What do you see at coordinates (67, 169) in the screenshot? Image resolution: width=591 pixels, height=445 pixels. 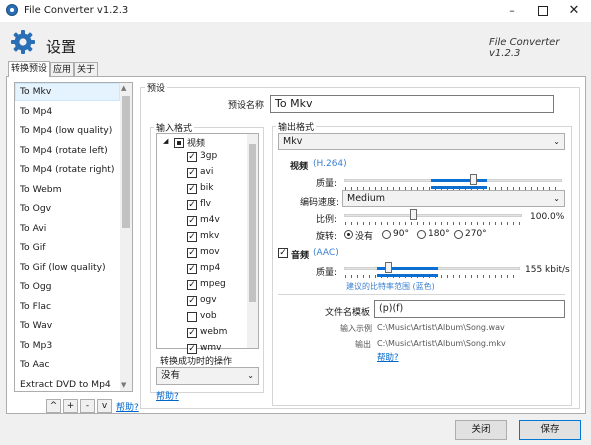 I see `preset-item: To Mp4 (rotate right)` at bounding box center [67, 169].